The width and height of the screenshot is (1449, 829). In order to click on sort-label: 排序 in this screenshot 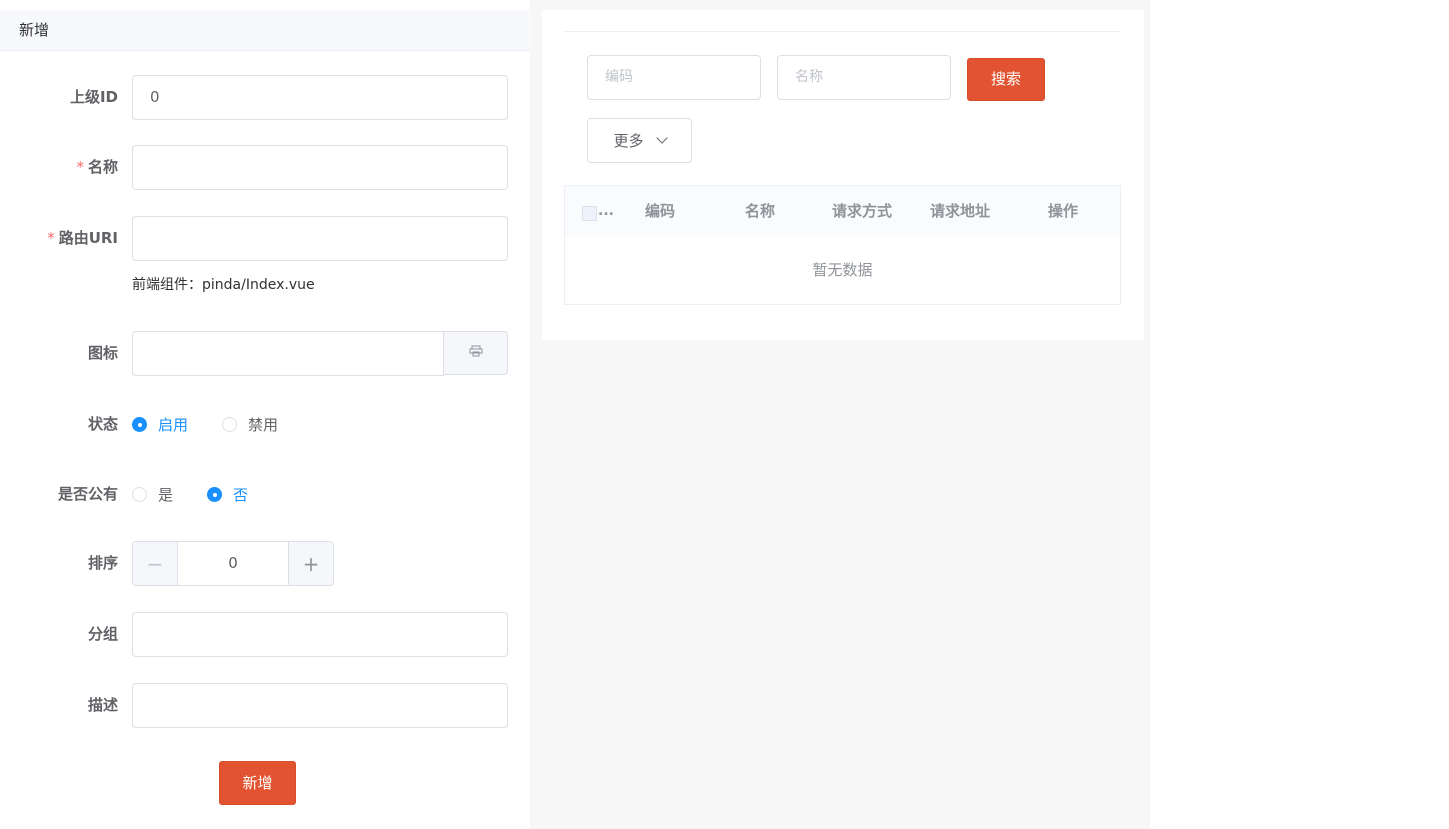, I will do `click(102, 563)`.